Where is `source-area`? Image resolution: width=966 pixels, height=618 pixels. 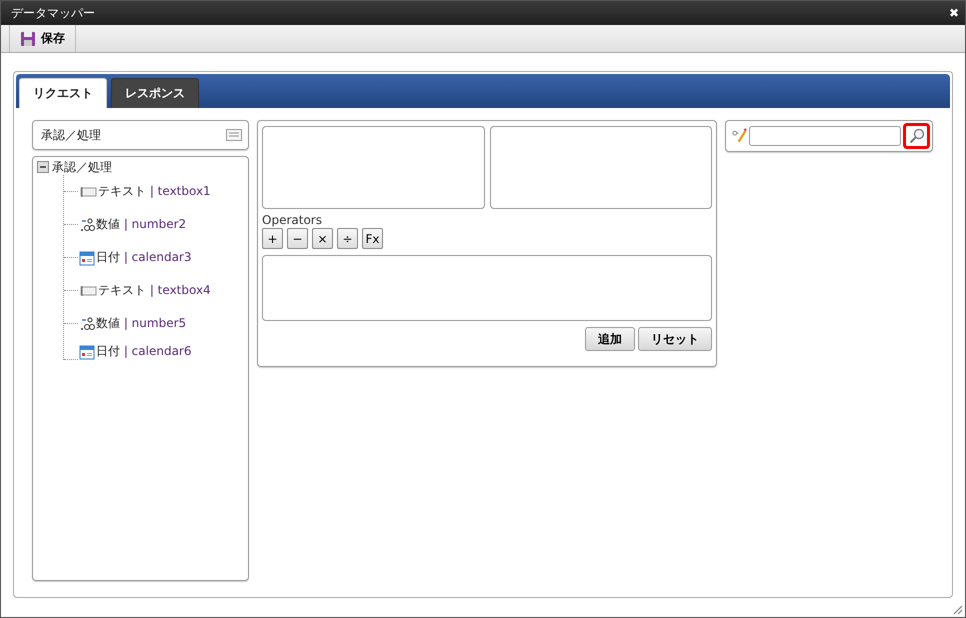 source-area is located at coordinates (373, 167).